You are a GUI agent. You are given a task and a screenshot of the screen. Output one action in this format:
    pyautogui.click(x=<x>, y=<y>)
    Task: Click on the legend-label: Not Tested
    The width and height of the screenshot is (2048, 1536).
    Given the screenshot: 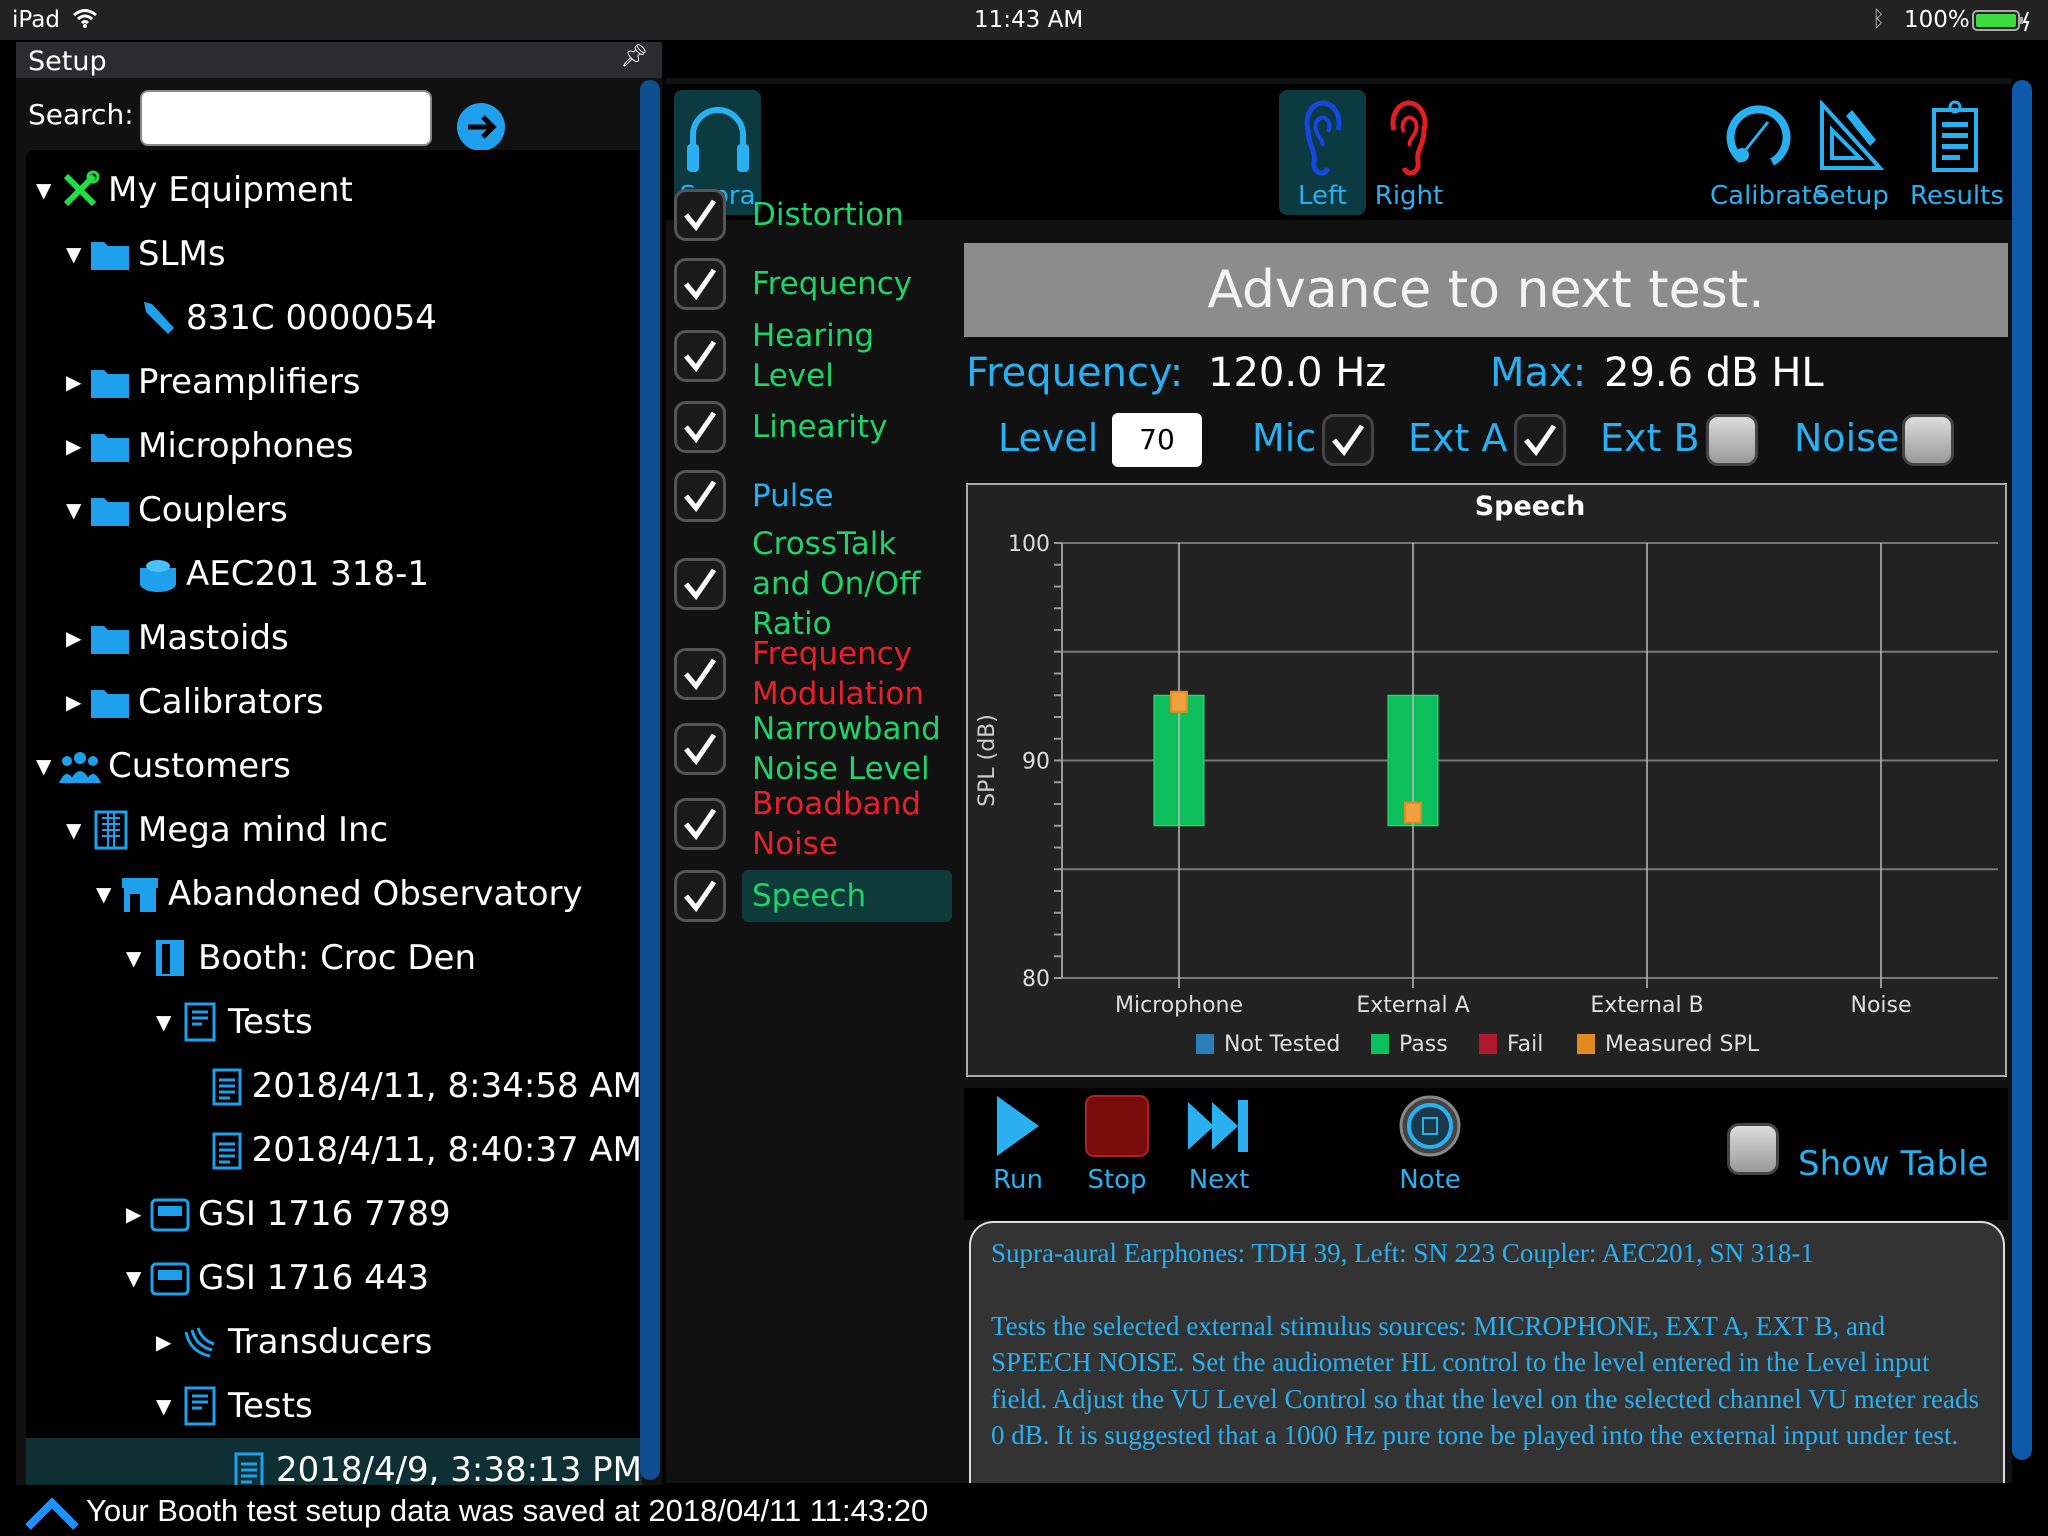 What is the action you would take?
    pyautogui.click(x=1282, y=1044)
    